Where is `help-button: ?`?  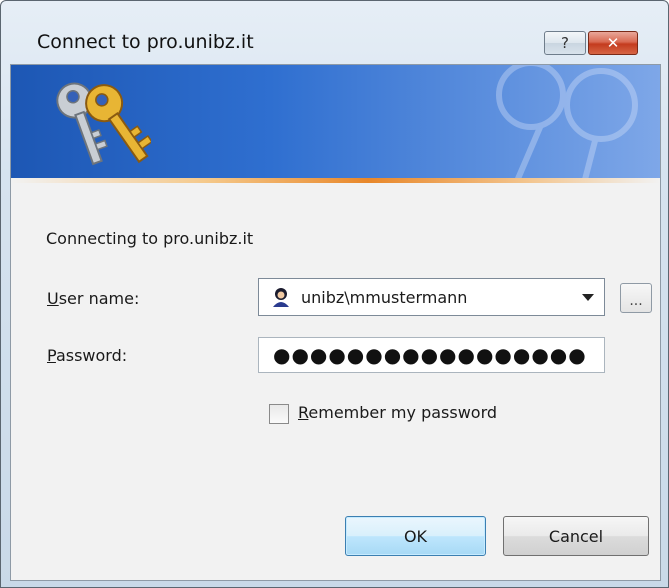 help-button: ? is located at coordinates (565, 43).